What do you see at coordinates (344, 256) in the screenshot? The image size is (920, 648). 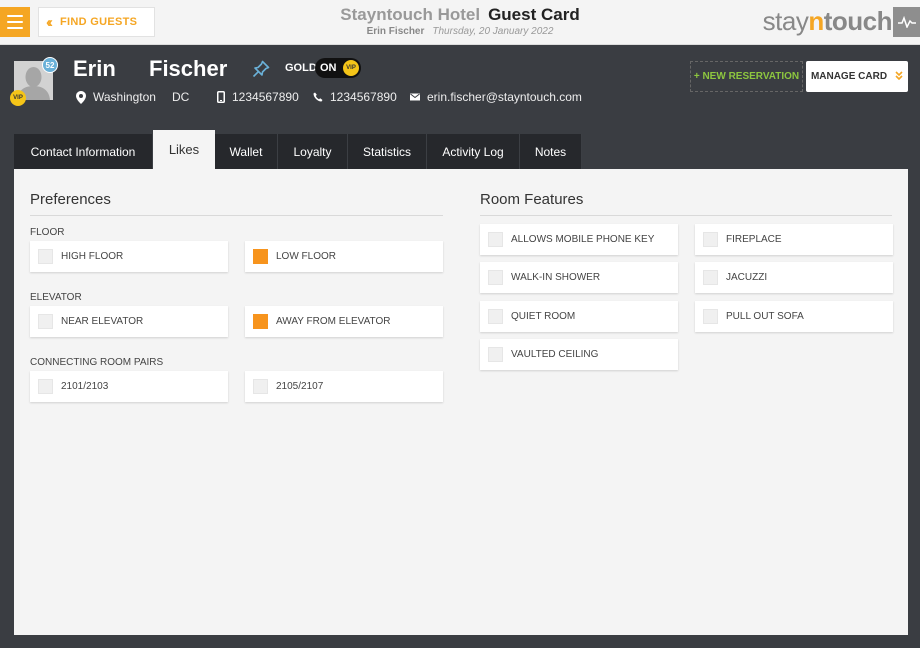 I see `pref-low-floor: LOW FLOOR` at bounding box center [344, 256].